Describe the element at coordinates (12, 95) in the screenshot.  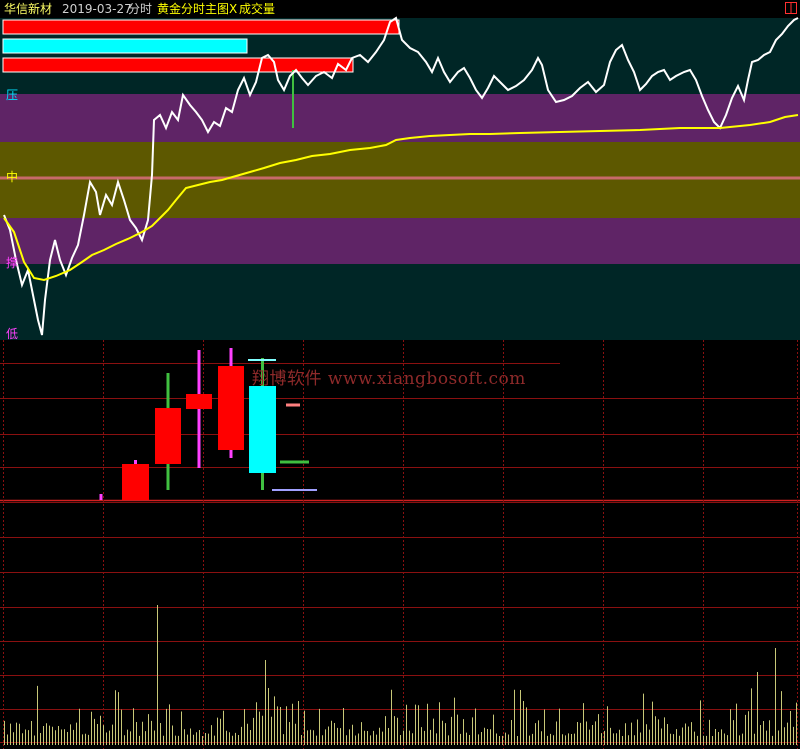
I see `zone-label-pressure: 压` at that location.